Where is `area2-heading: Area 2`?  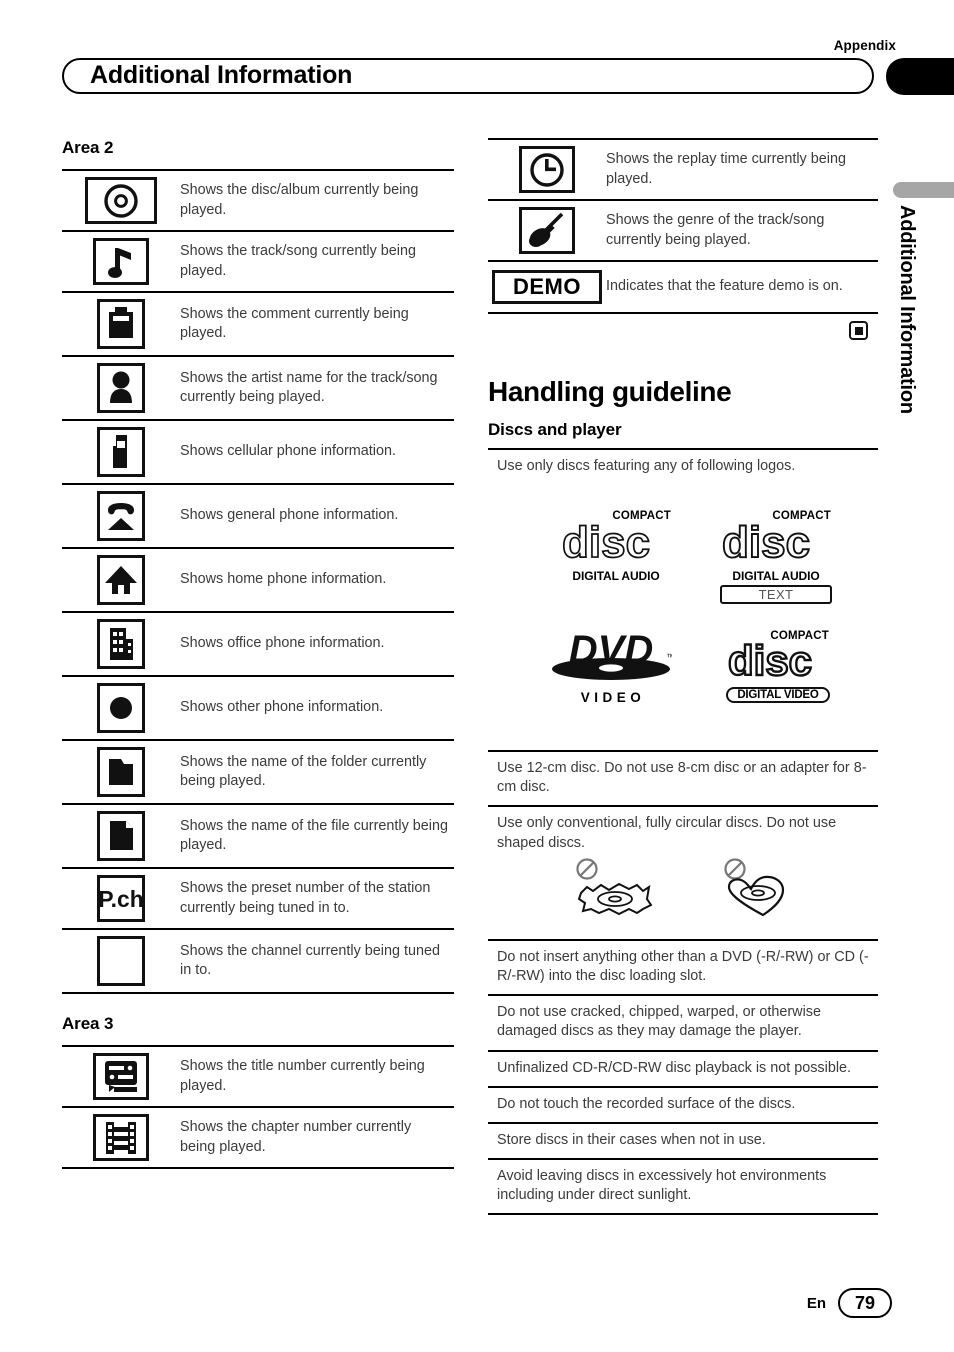
area2-heading: Area 2 is located at coordinates (88, 147).